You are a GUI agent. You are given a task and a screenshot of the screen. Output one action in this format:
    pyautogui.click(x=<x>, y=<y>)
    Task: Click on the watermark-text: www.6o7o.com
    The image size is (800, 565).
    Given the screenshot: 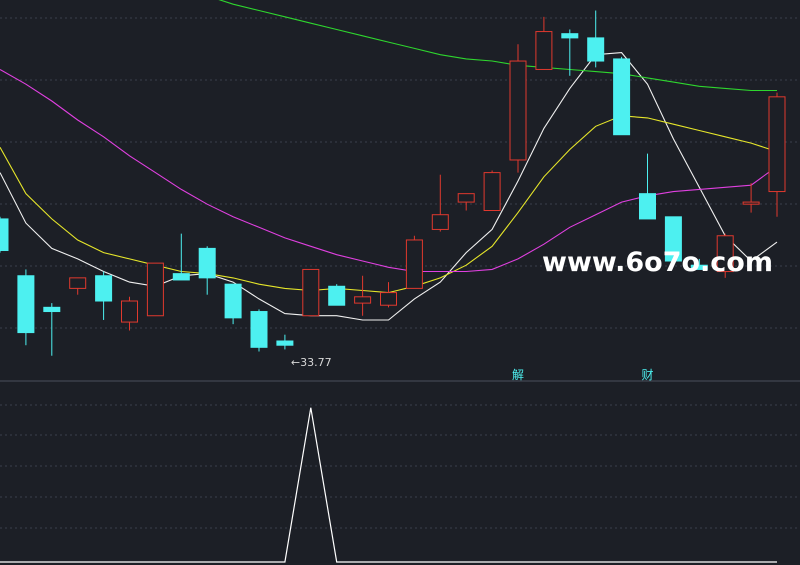 What is the action you would take?
    pyautogui.click(x=657, y=262)
    